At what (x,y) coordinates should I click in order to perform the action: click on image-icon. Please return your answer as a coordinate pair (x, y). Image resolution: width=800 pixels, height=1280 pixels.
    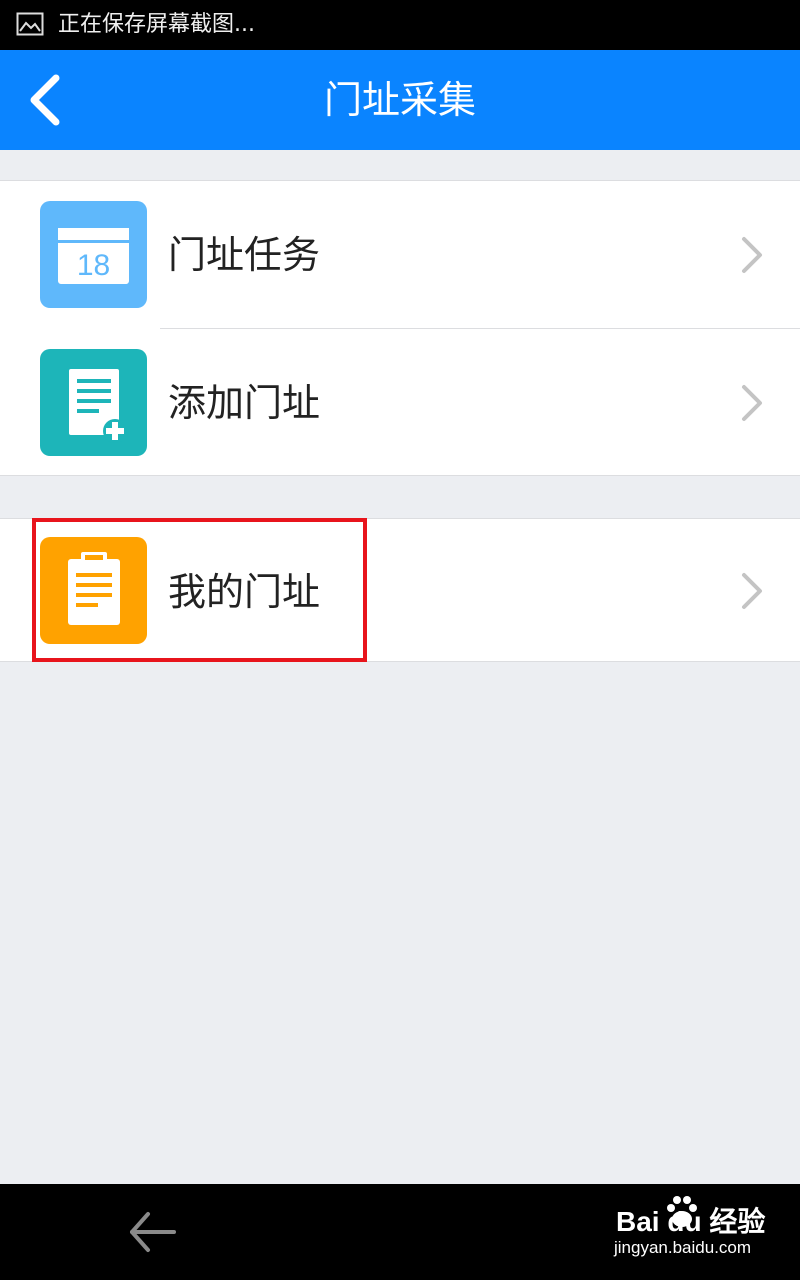
    Looking at the image, I should click on (30, 24).